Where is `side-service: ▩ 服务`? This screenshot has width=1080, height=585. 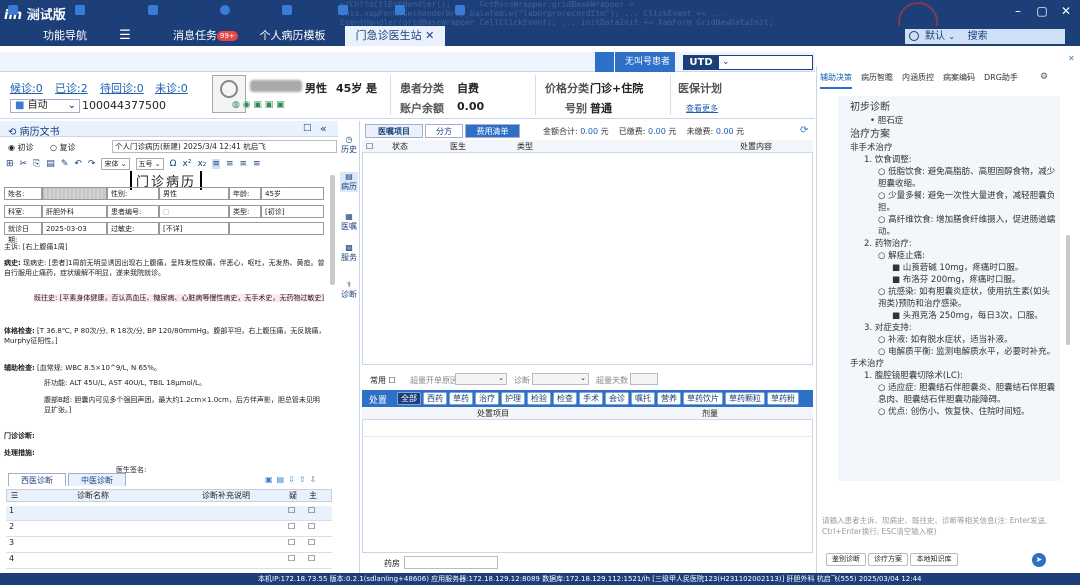
side-service: ▩ 服务 is located at coordinates (349, 253).